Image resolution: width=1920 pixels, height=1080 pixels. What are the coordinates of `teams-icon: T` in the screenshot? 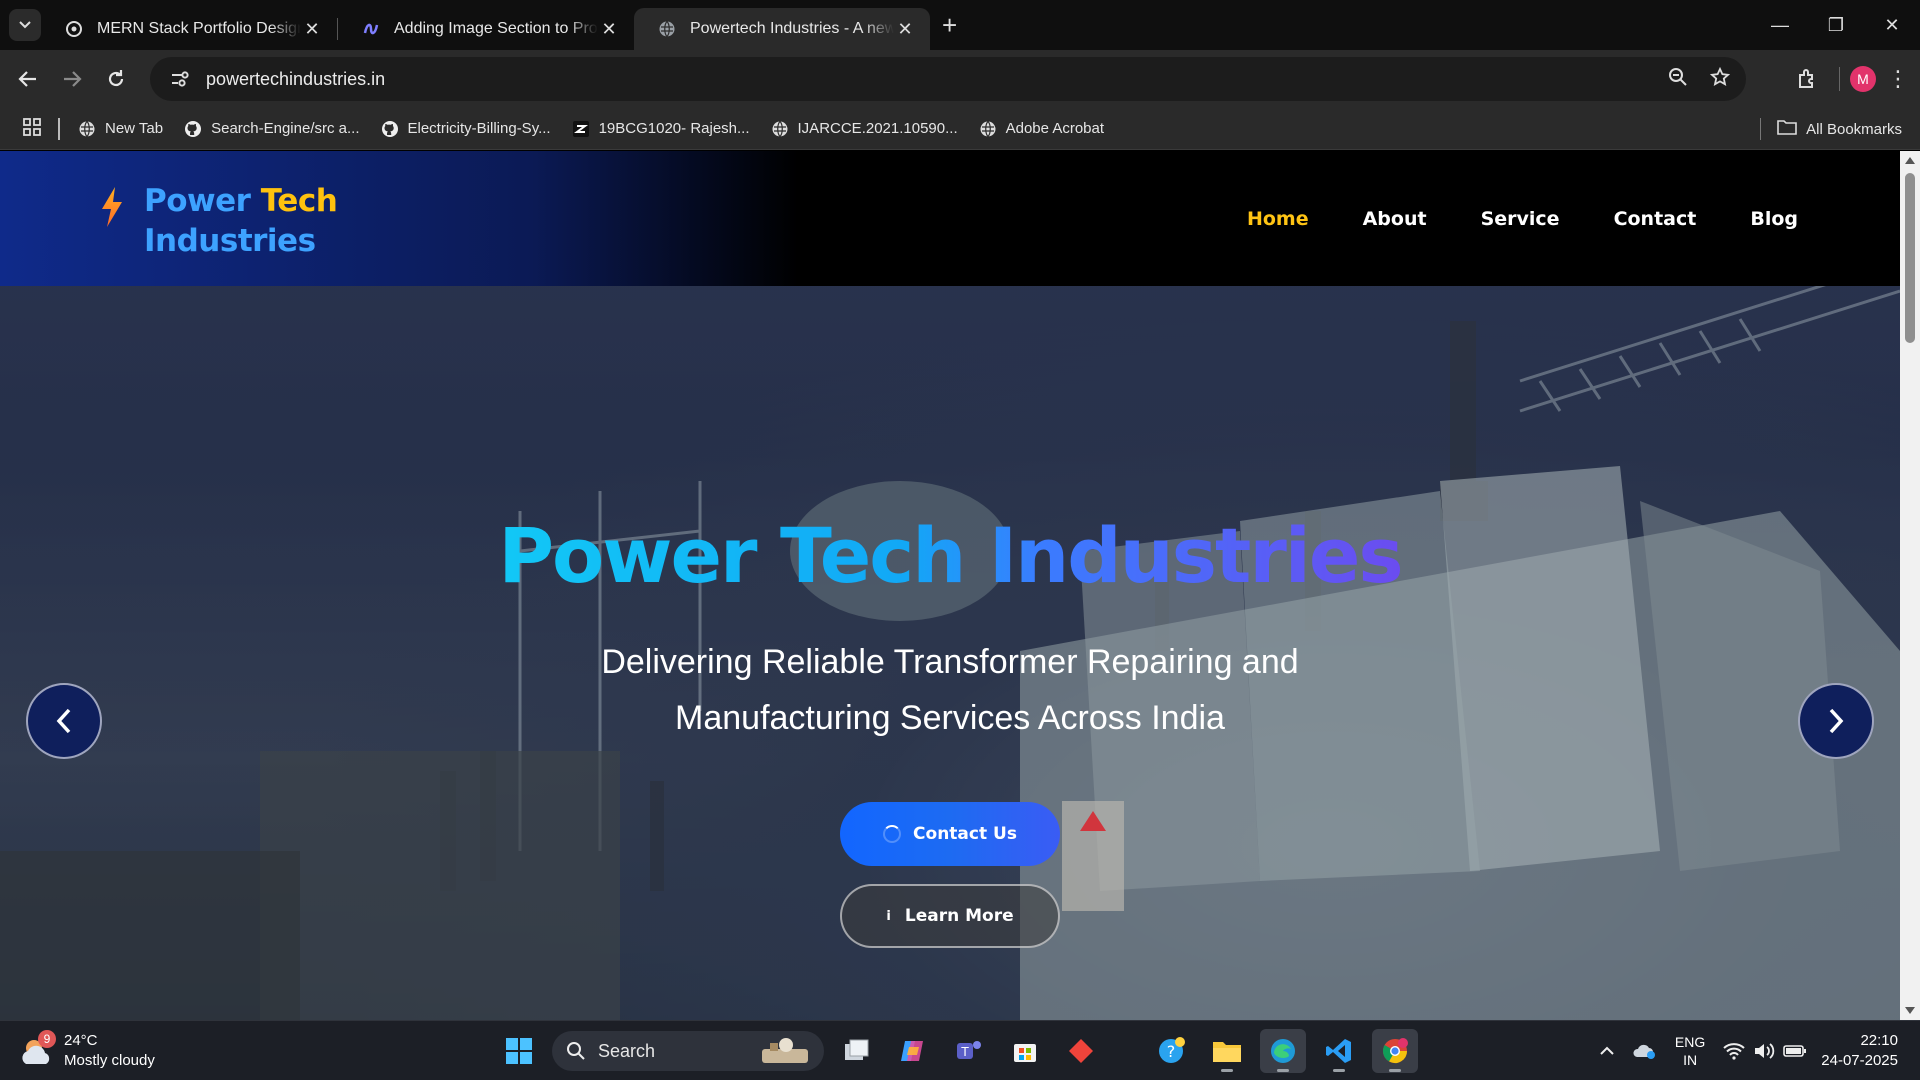 It's located at (969, 1051).